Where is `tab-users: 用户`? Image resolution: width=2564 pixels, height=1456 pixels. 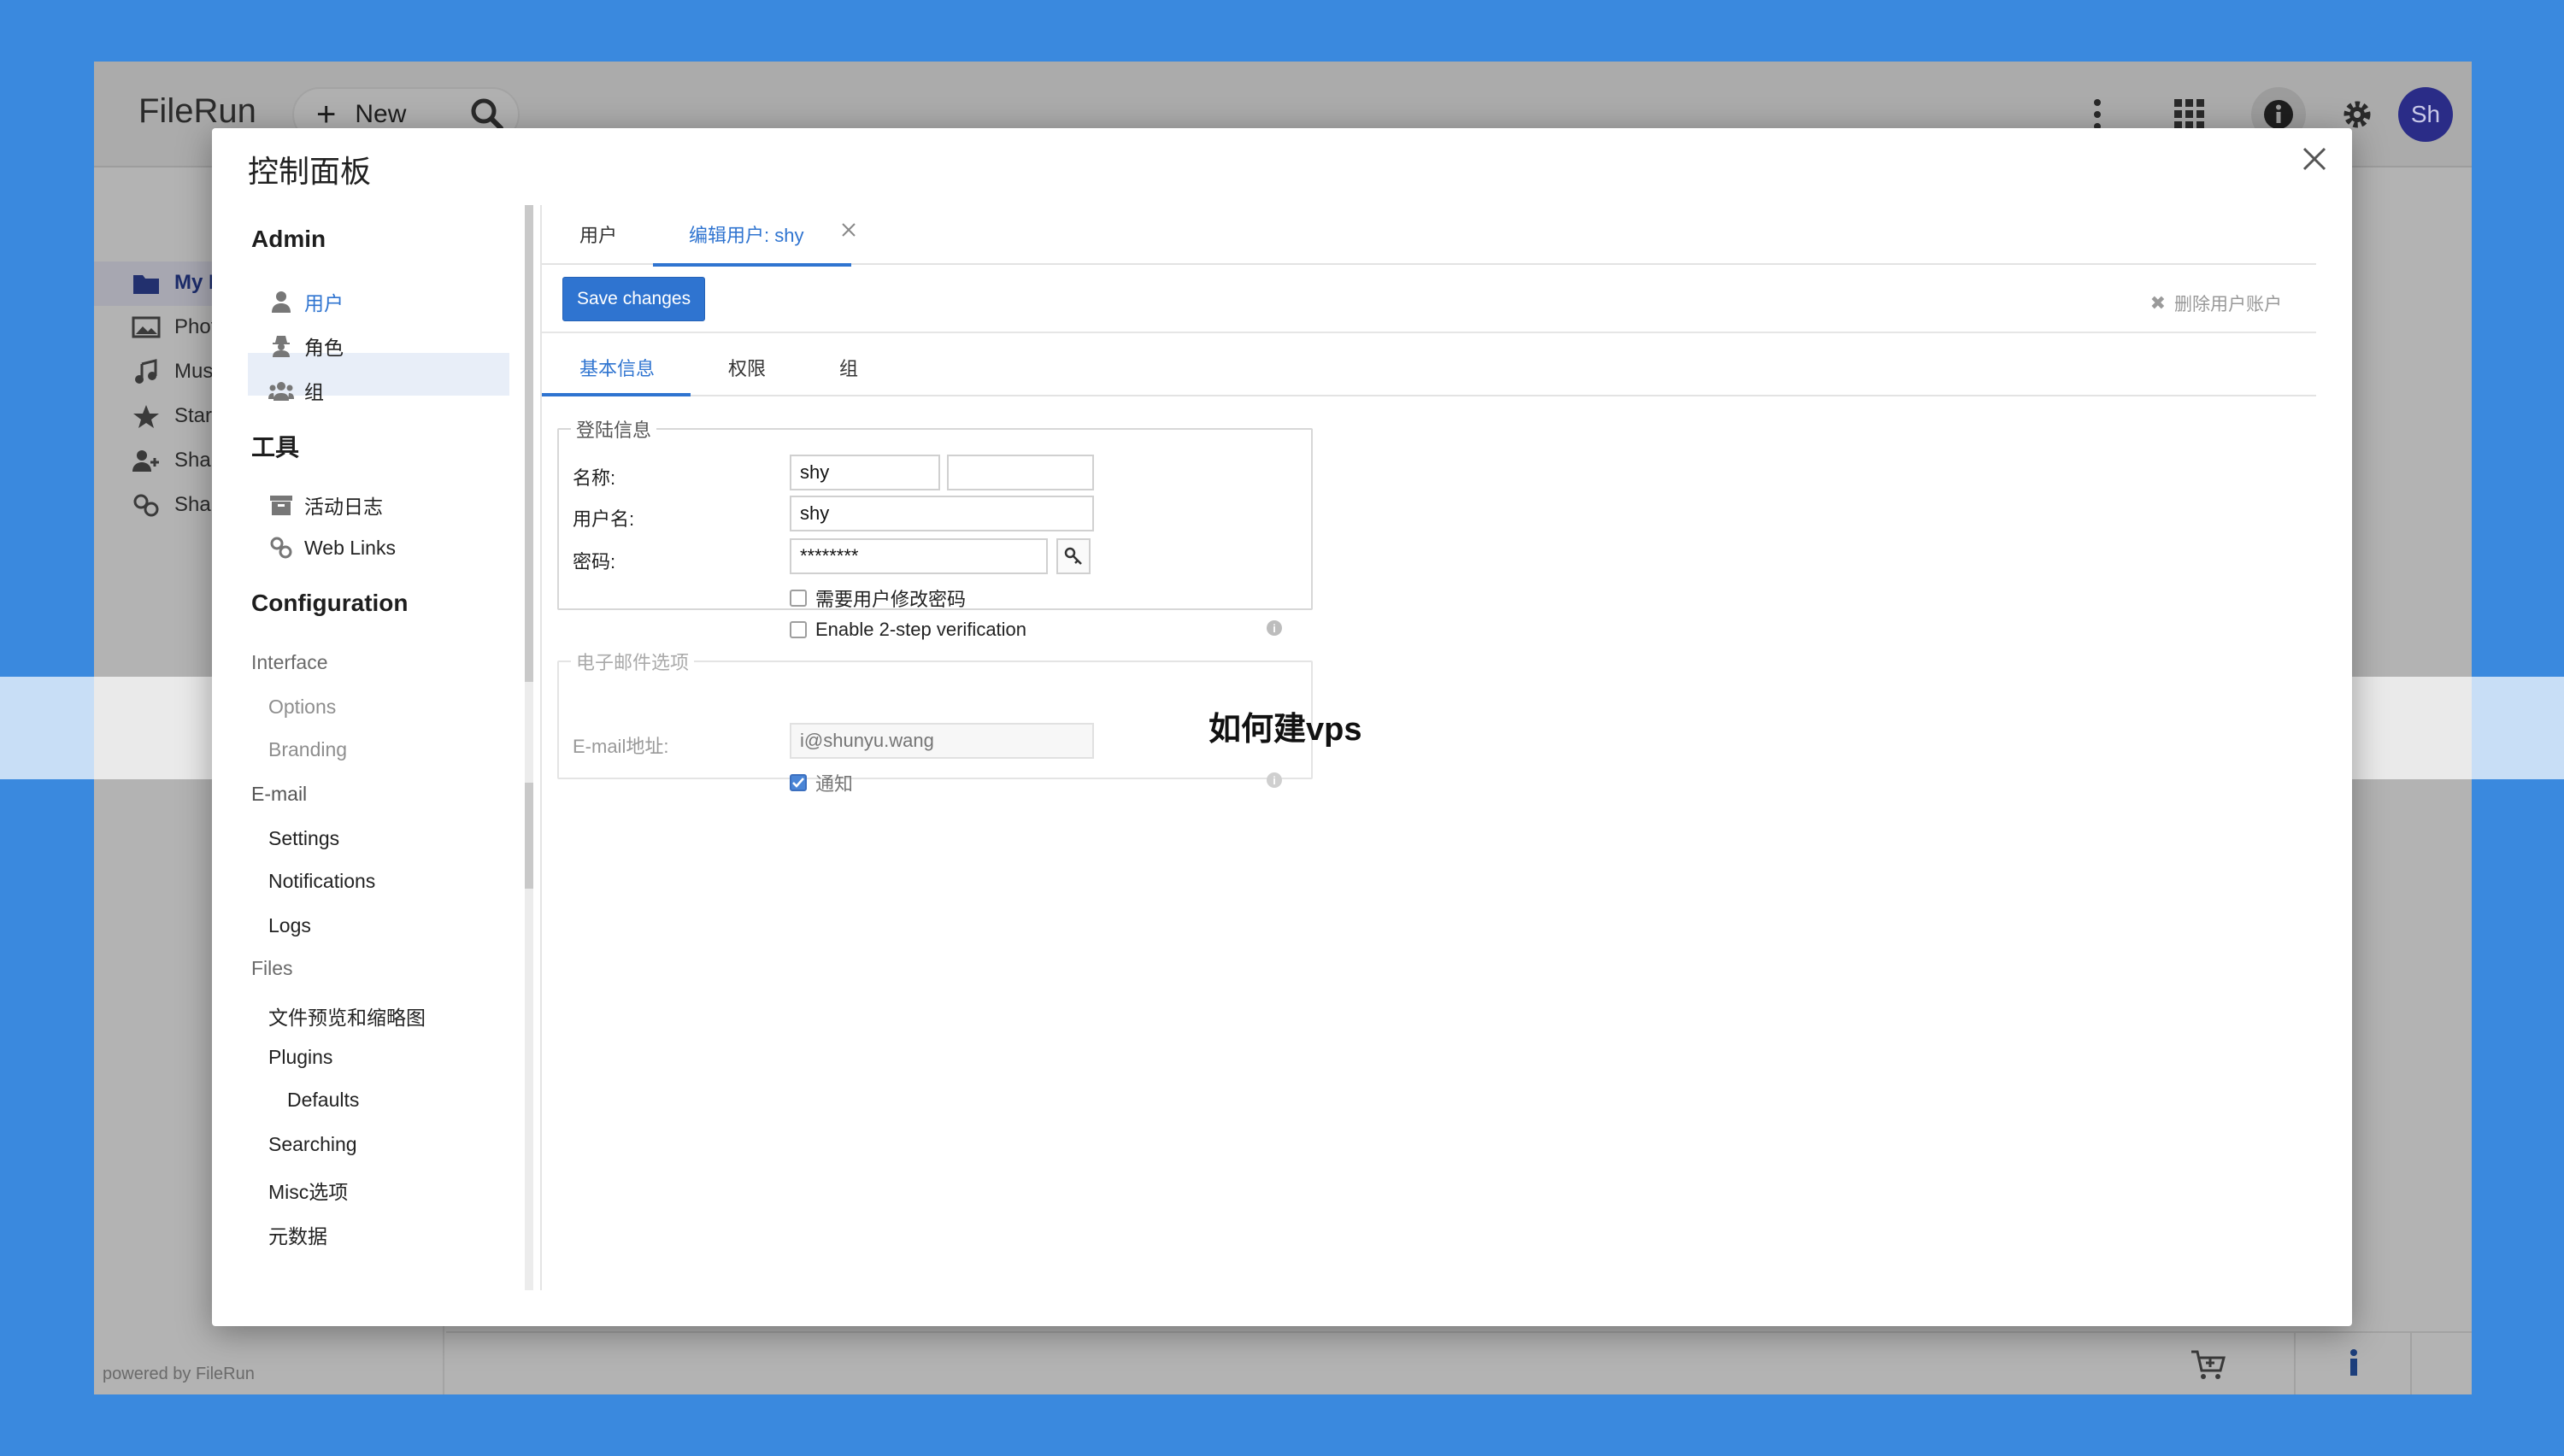 tab-users: 用户 is located at coordinates (598, 234).